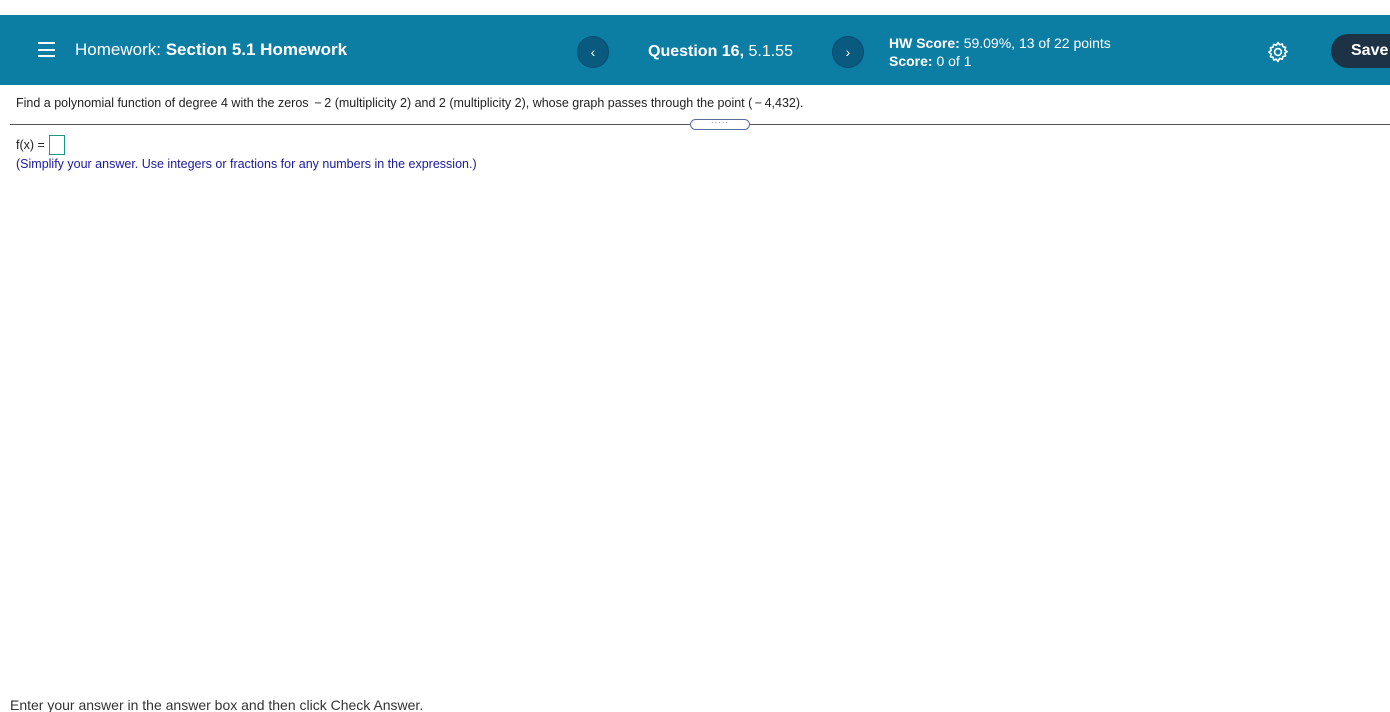  What do you see at coordinates (720, 124) in the screenshot?
I see `pane-splitter-handle: ·····` at bounding box center [720, 124].